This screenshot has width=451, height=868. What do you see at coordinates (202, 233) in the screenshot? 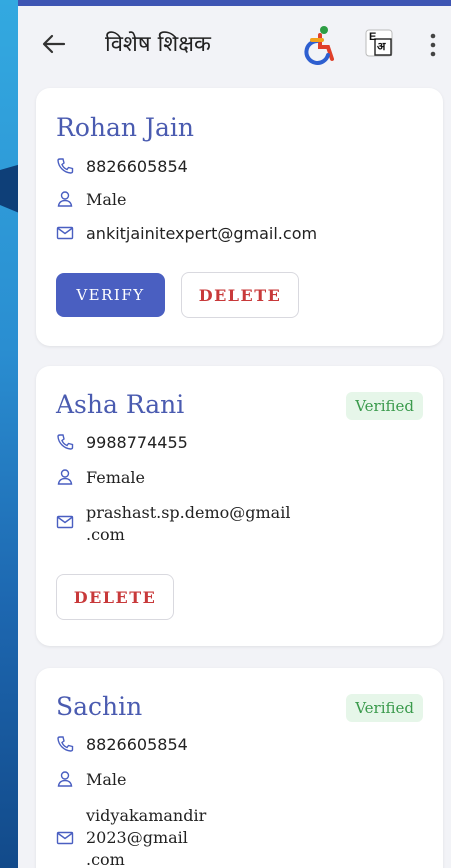
I see `email-text: ankitjainitexpert@gmail.com` at bounding box center [202, 233].